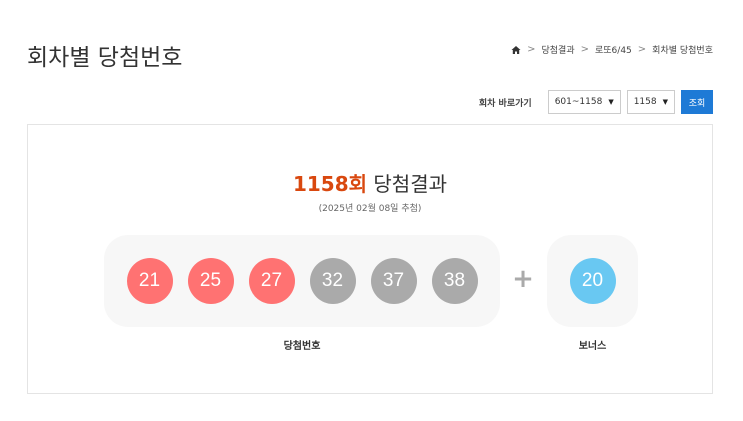 The width and height of the screenshot is (743, 421). Describe the element at coordinates (105, 58) in the screenshot. I see `page-title: 회차별 당첨번호` at that location.